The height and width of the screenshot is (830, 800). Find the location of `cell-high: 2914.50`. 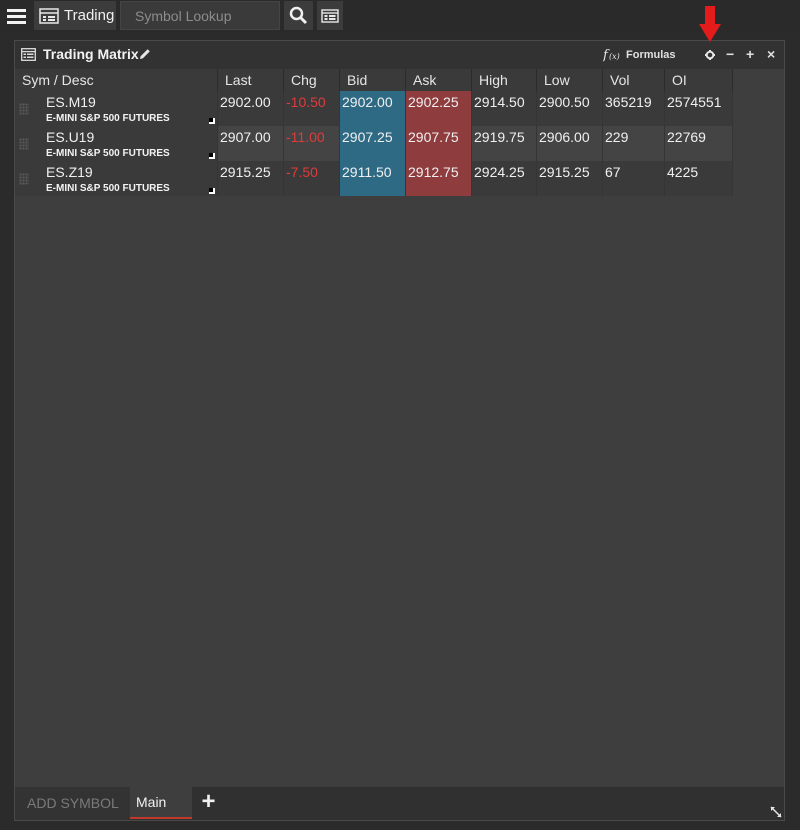

cell-high: 2914.50 is located at coordinates (504, 108).